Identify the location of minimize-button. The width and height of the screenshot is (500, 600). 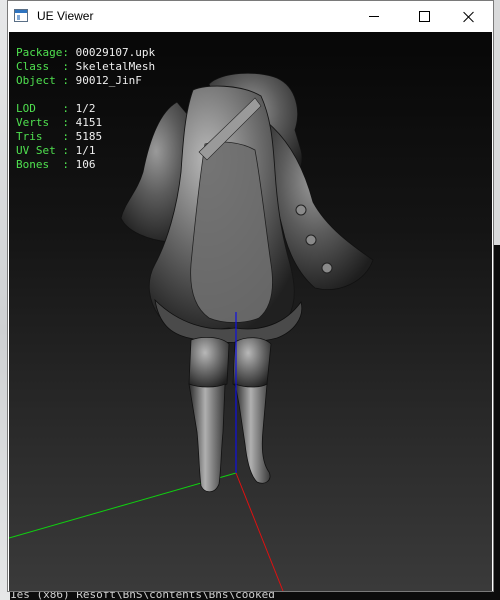
(374, 16).